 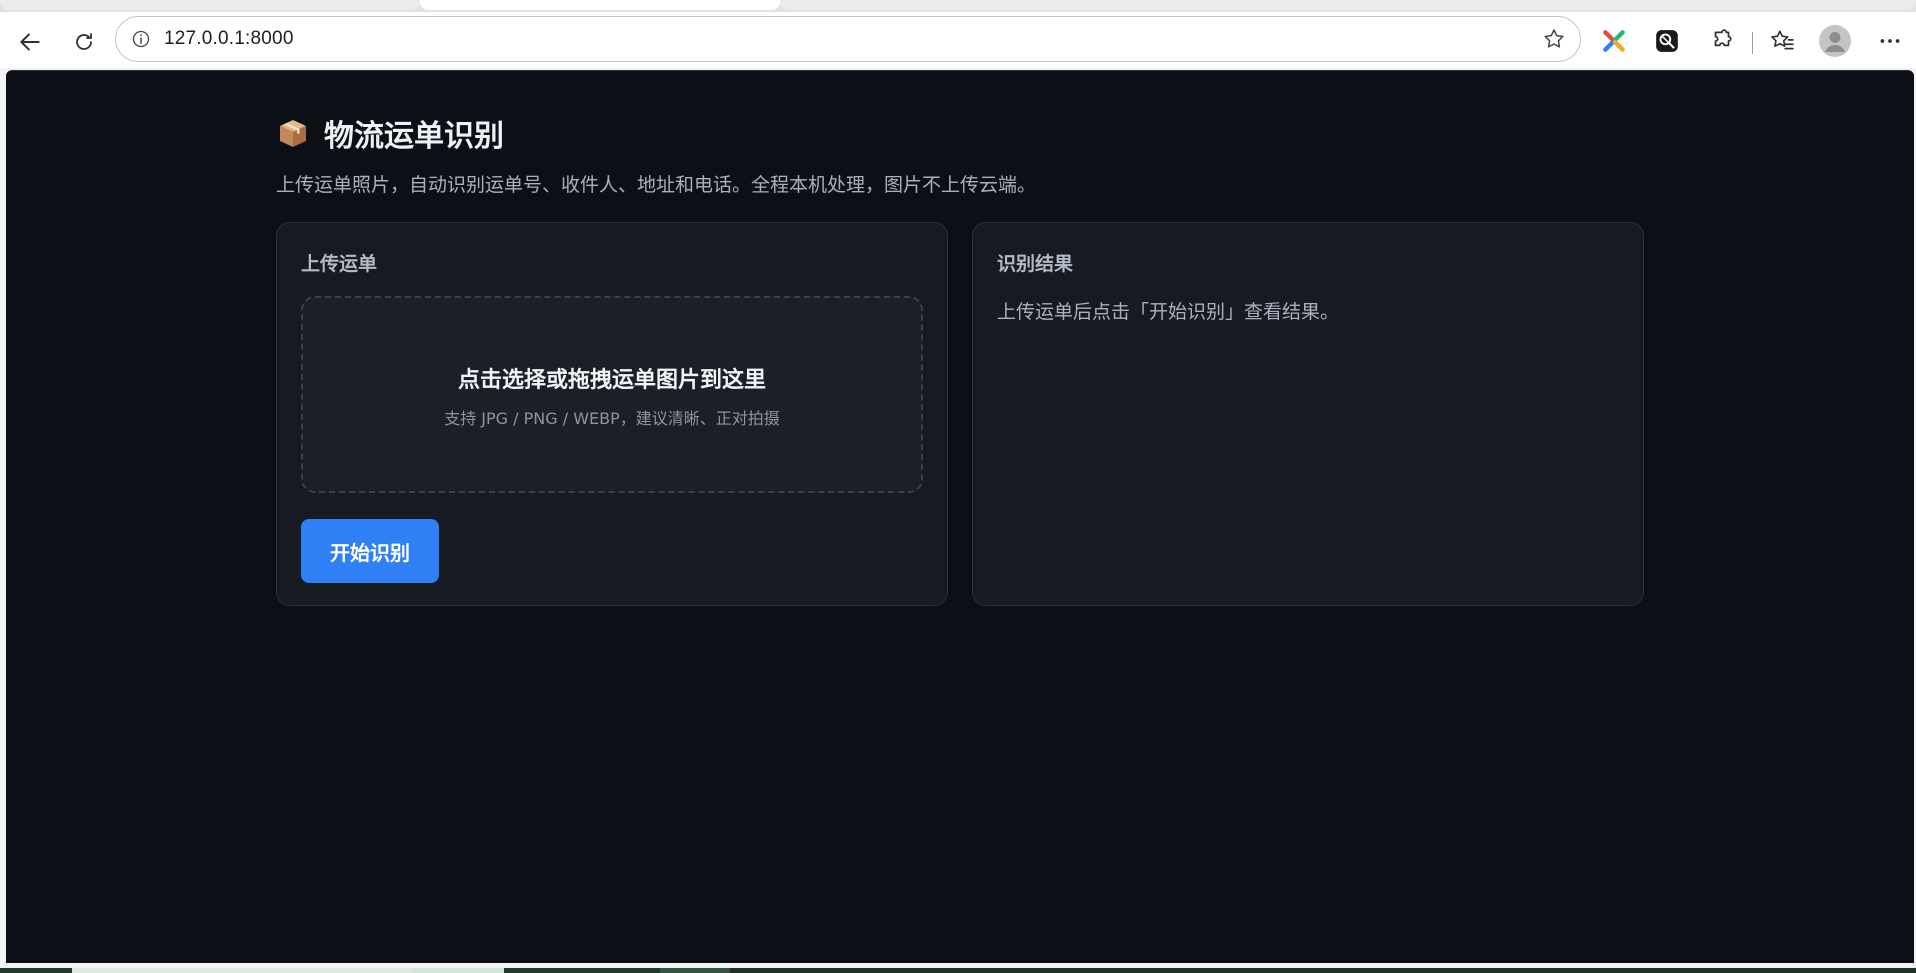 I want to click on url-text: 127.0.0.1:8000, so click(x=852, y=39).